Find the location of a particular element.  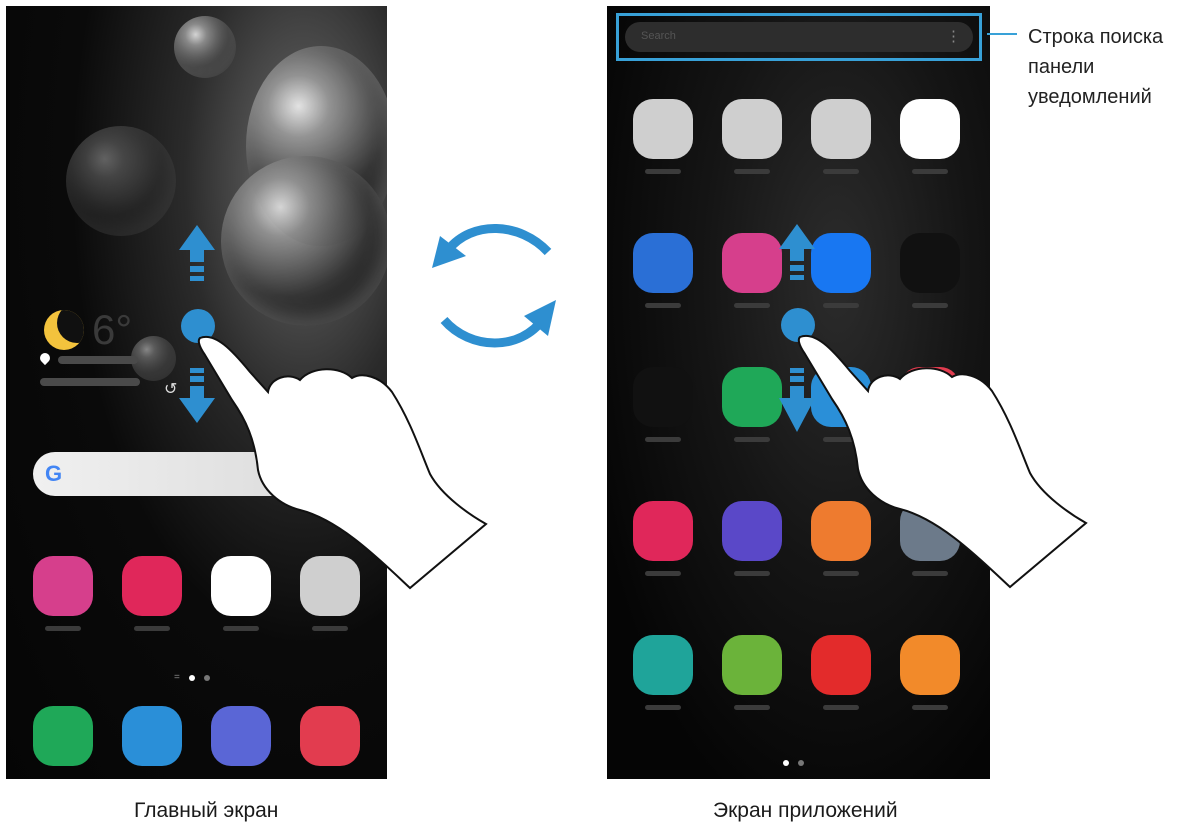

callout-label: Строка поиска панели уведомлений is located at coordinates (1113, 67).